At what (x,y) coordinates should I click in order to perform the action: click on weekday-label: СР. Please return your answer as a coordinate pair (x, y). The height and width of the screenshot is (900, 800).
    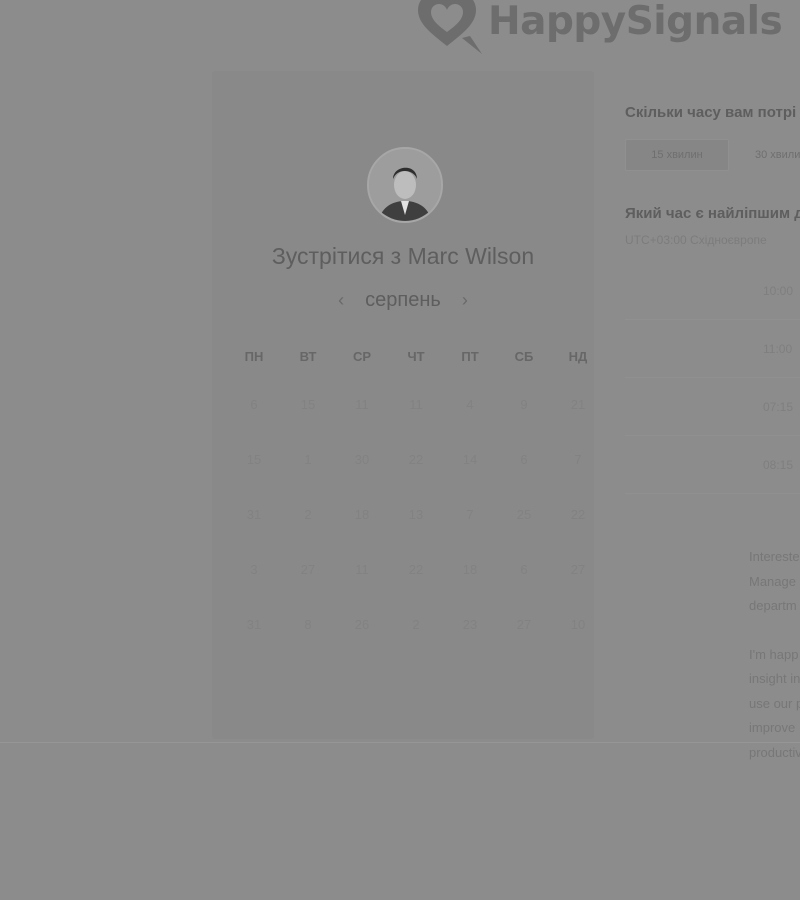
    Looking at the image, I should click on (362, 356).